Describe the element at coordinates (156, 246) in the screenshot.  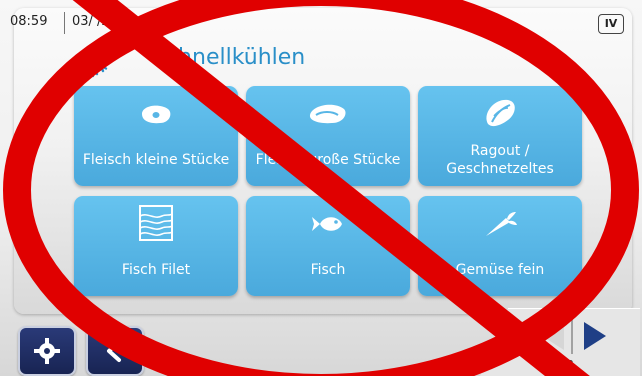
I see `tile-fisch-filet: Fisch Filet` at that location.